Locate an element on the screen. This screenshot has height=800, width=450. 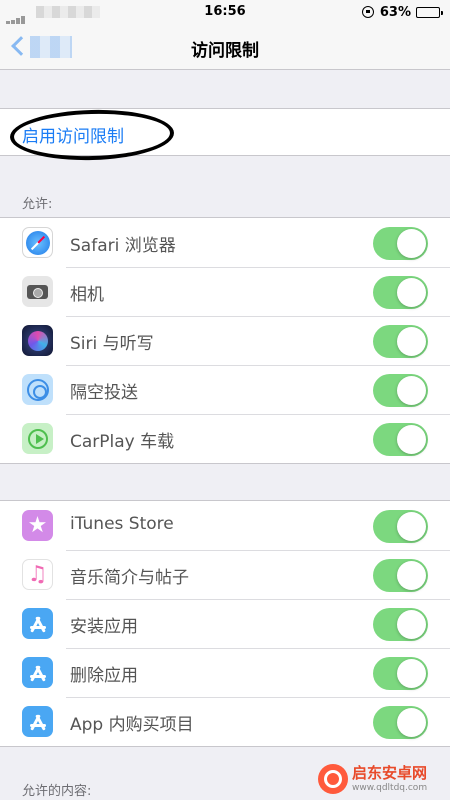
status-right: 63% is located at coordinates (402, 12).